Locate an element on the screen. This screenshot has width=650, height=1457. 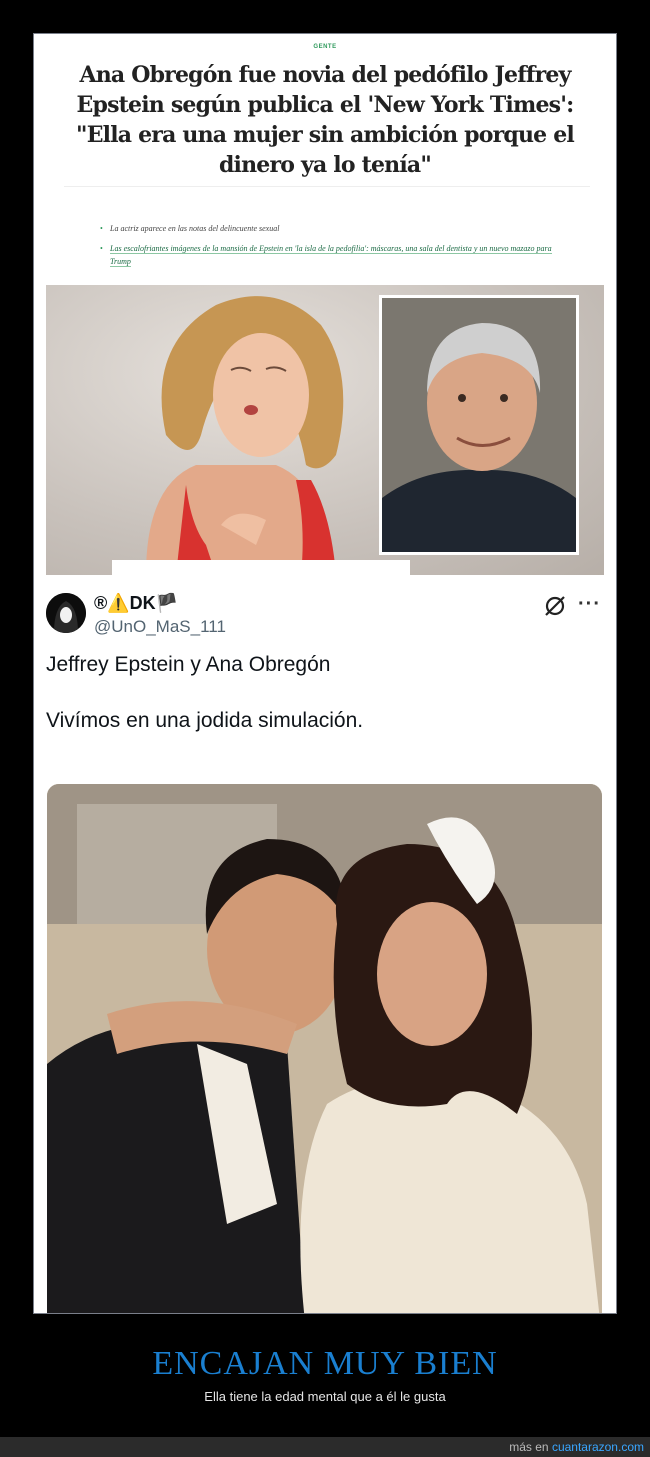
more-options-icon: ··· is located at coordinates (589, 604).